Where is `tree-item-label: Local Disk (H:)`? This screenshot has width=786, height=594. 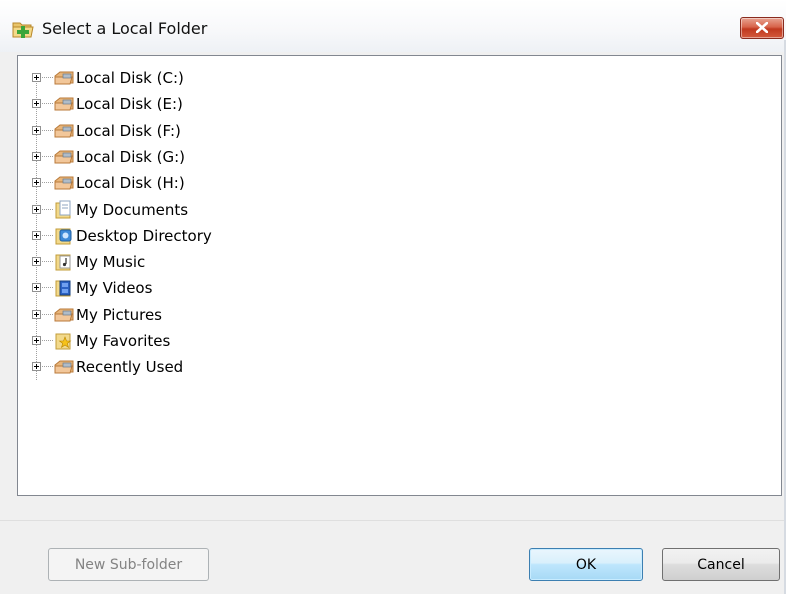 tree-item-label: Local Disk (H:) is located at coordinates (130, 183).